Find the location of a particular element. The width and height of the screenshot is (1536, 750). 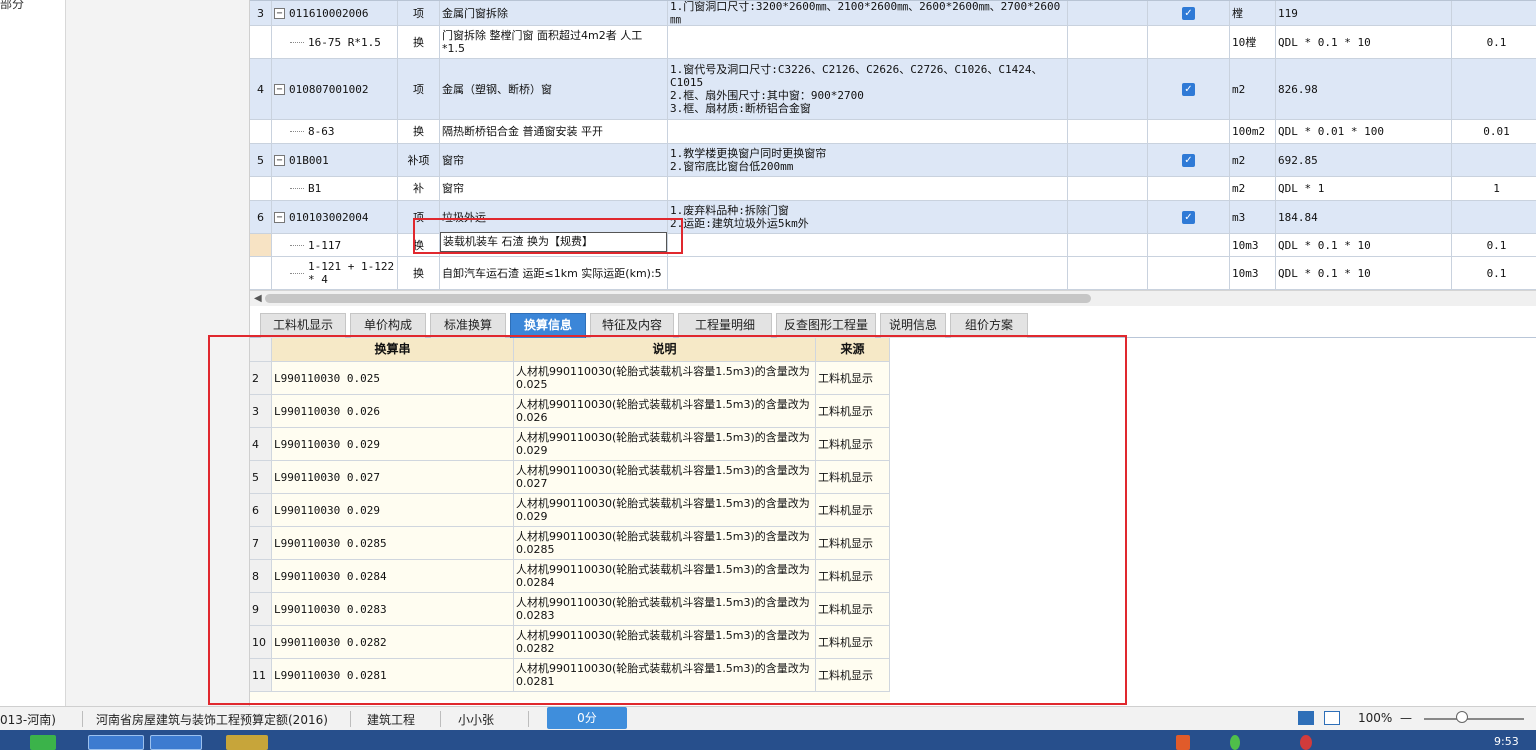

tab-7: 反查图形工程量 is located at coordinates (826, 325).